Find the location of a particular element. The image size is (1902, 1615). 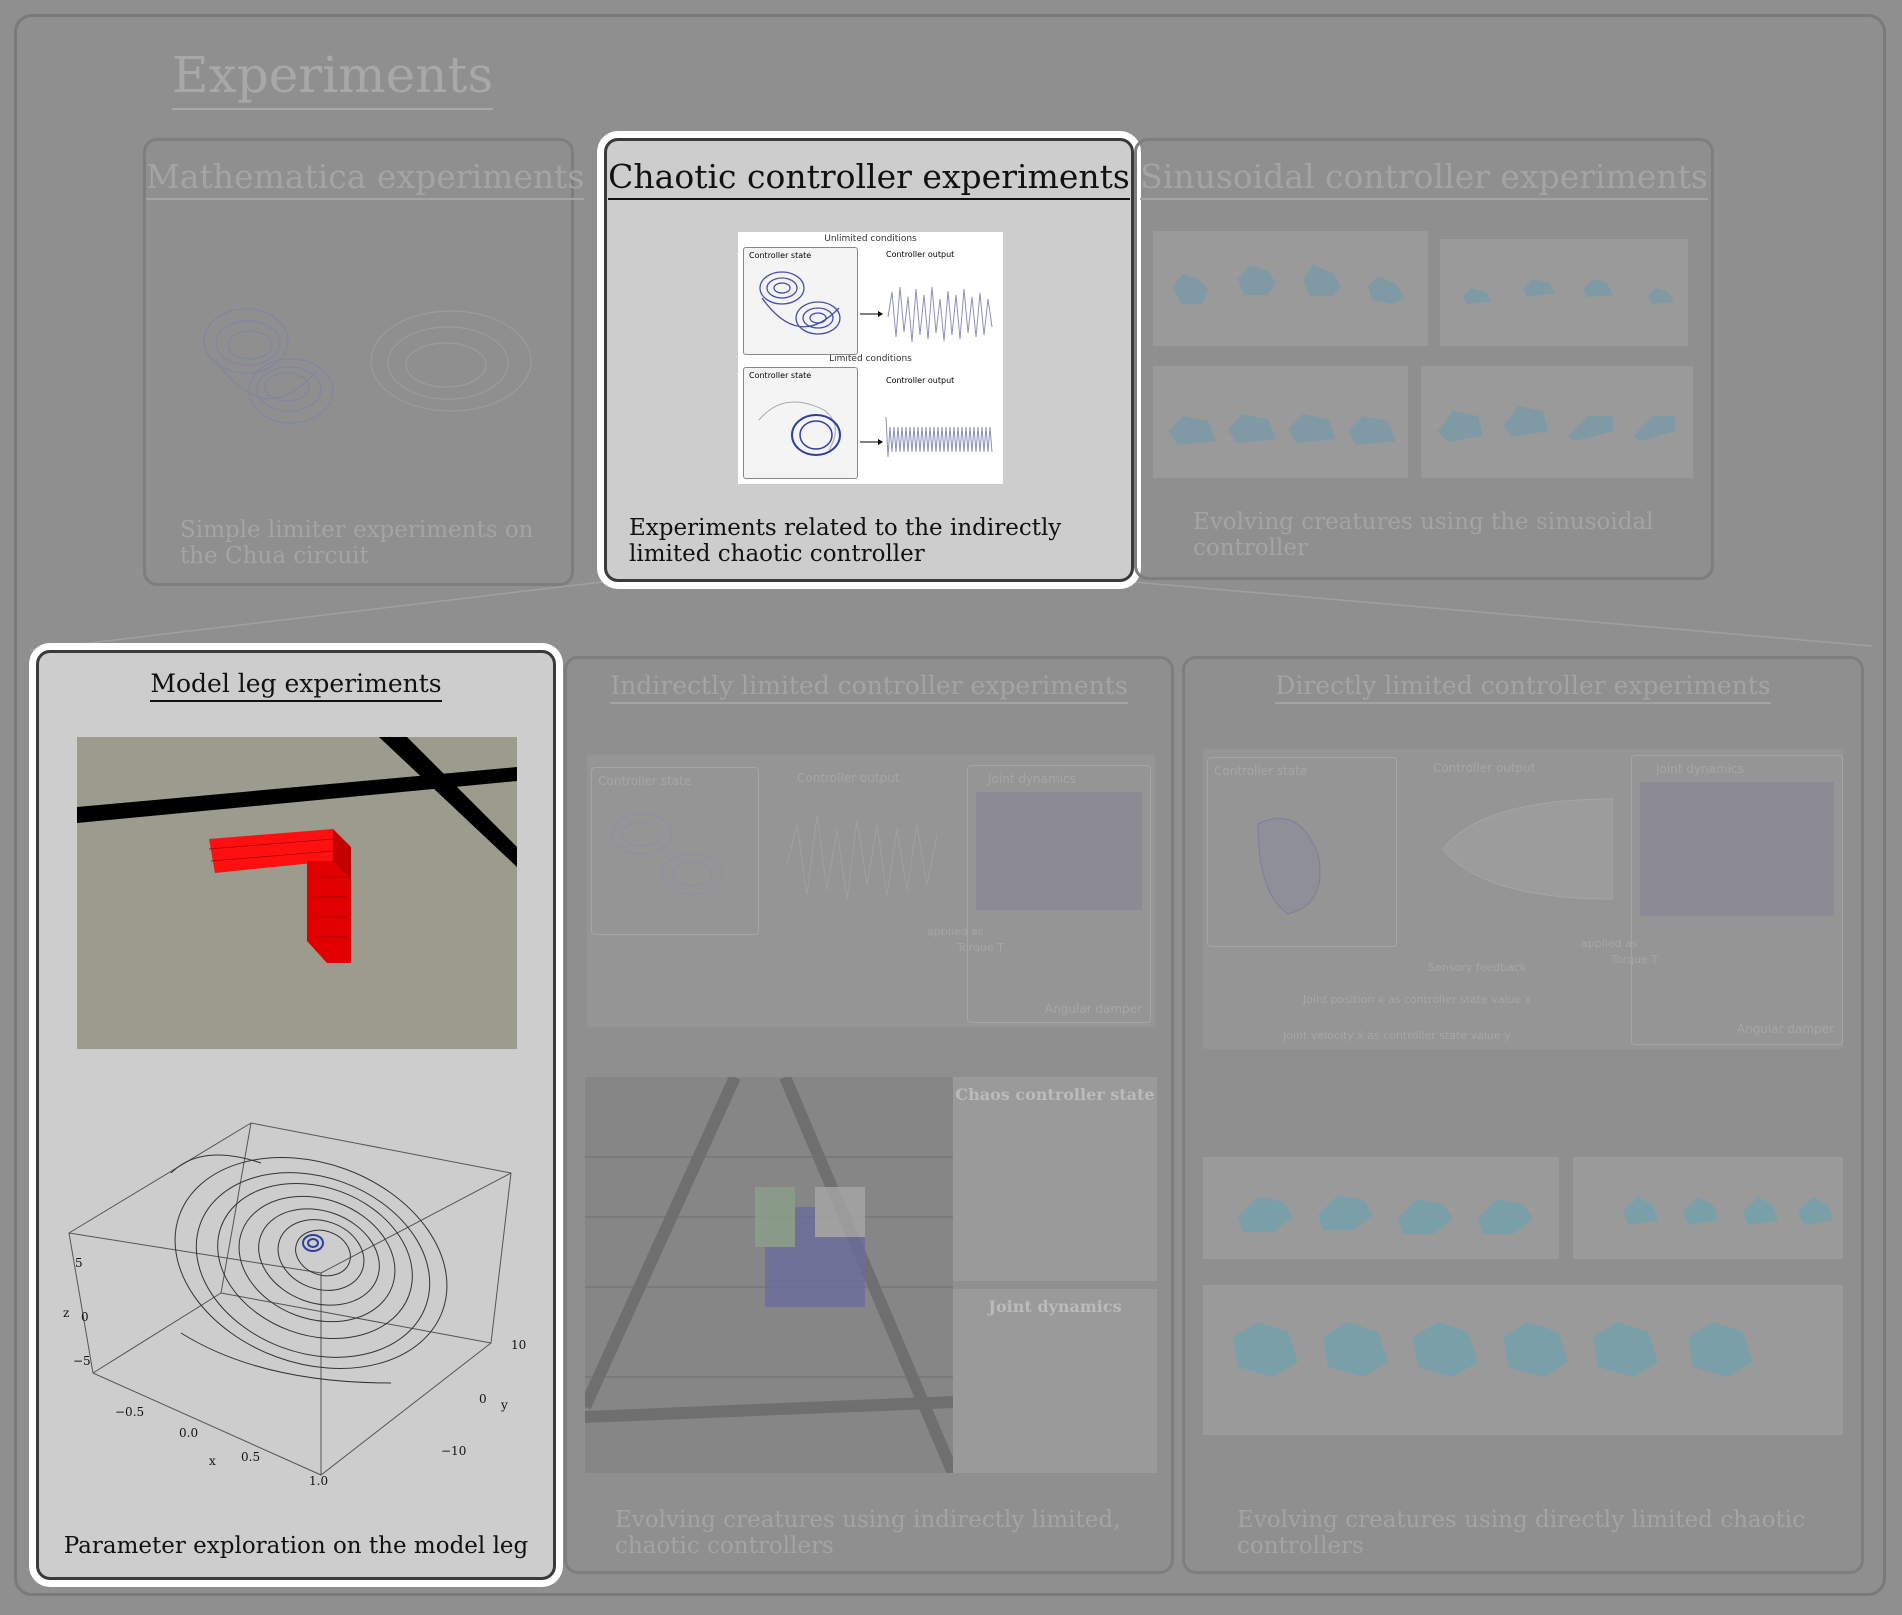

output-label-2: Controller output is located at coordinates (920, 380).